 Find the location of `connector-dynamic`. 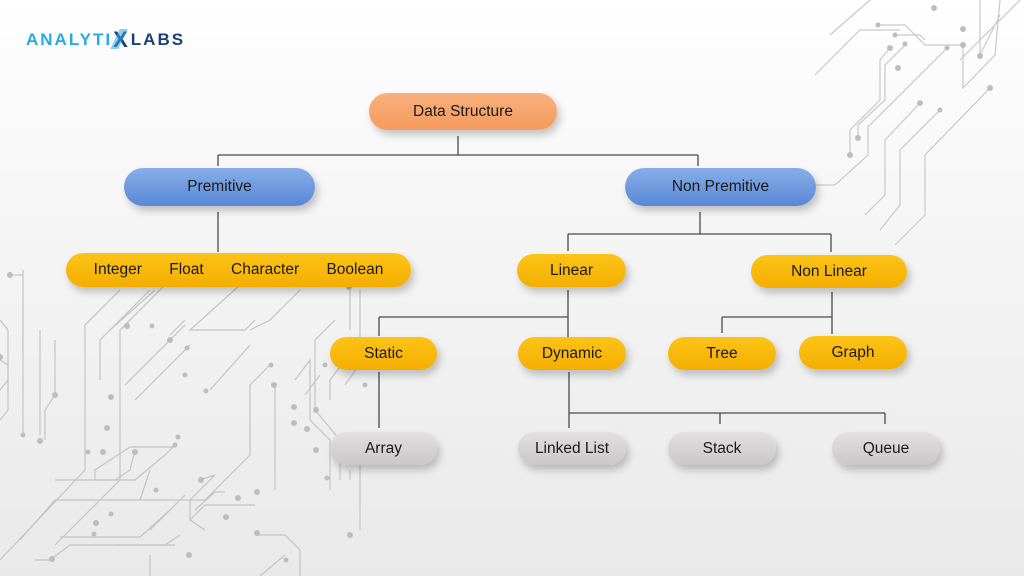

connector-dynamic is located at coordinates (727, 400).